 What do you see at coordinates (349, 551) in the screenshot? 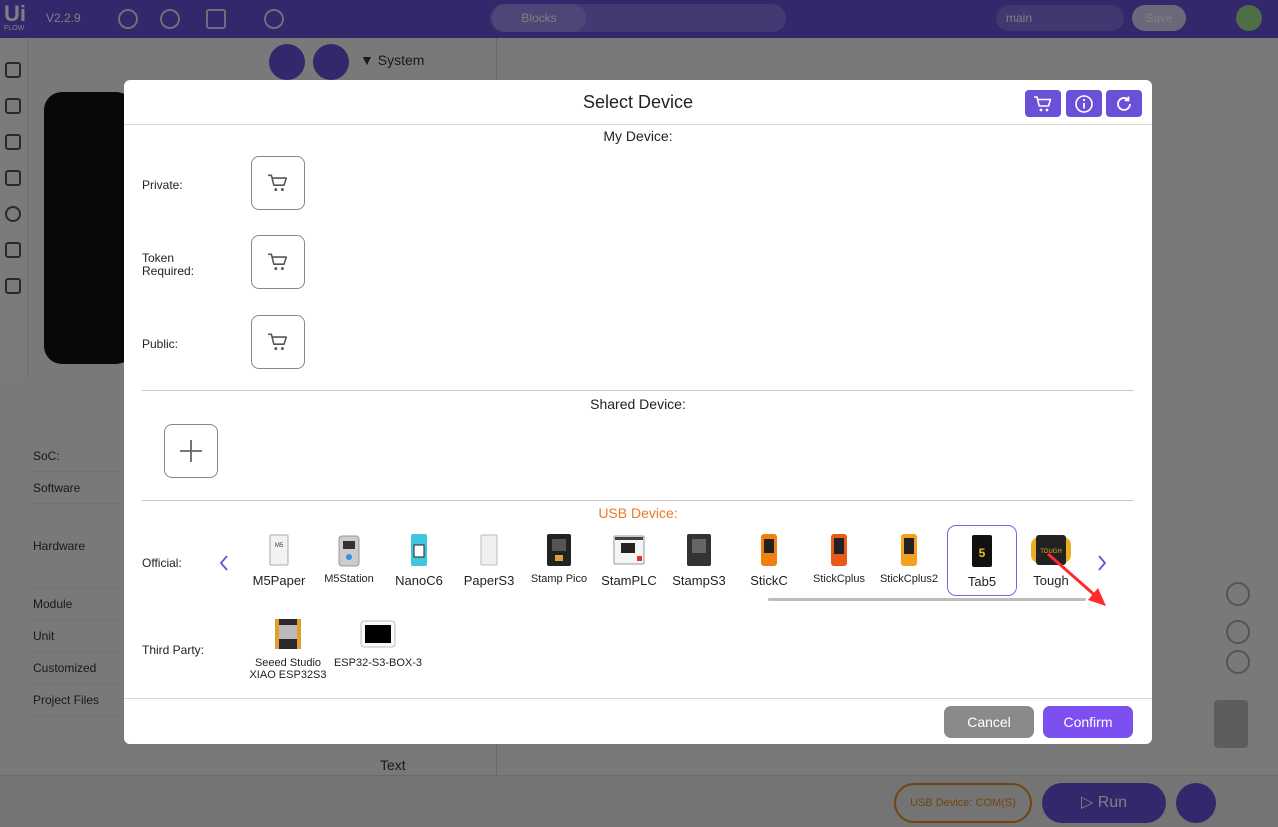
I see `m5station-device-icon` at bounding box center [349, 551].